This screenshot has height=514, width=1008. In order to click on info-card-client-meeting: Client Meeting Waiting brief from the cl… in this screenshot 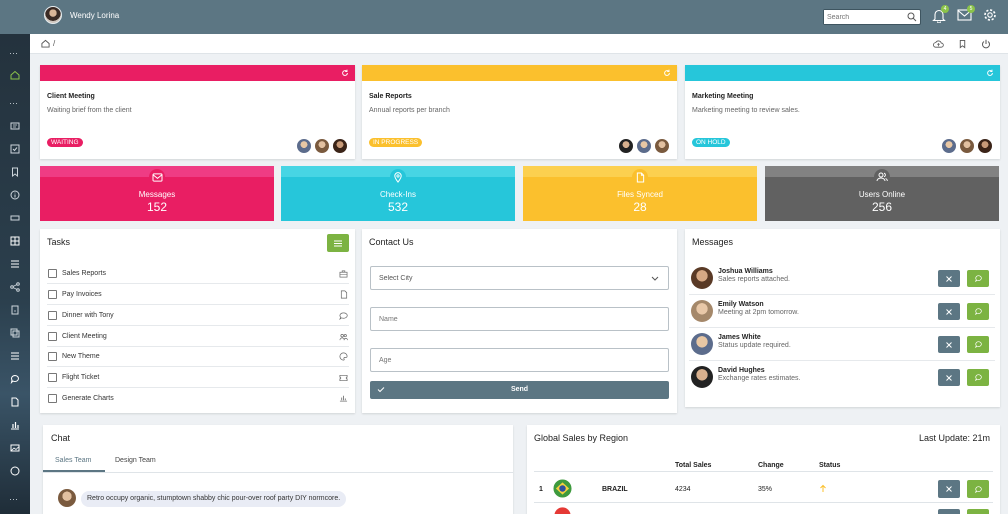, I will do `click(197, 112)`.